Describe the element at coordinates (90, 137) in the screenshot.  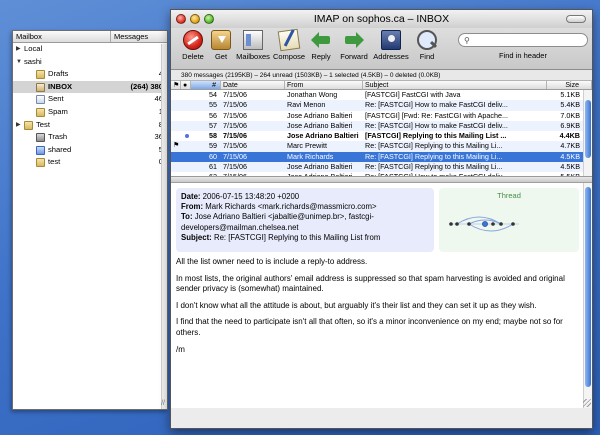
I see `mailbox-item-trash: Trash 36` at that location.